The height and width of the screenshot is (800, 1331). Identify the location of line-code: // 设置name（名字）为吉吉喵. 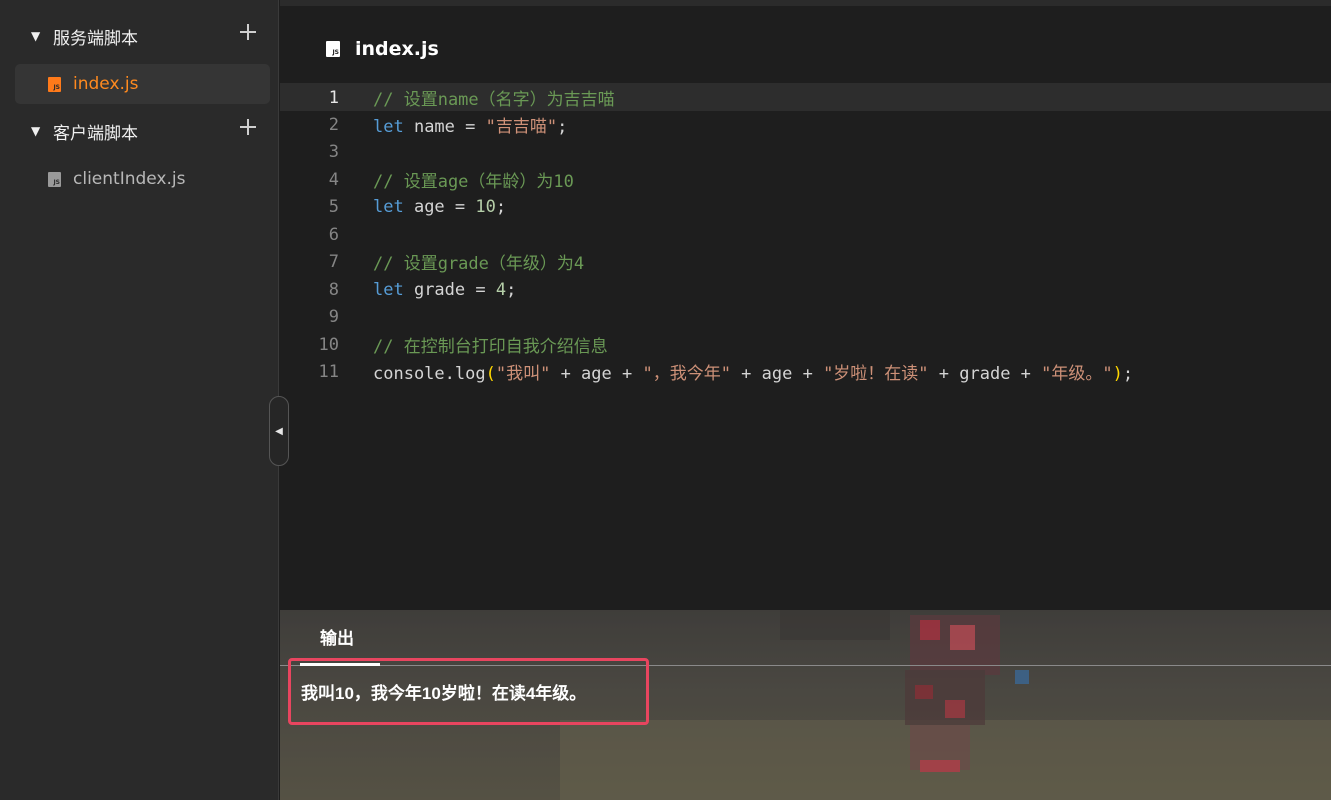
(494, 100).